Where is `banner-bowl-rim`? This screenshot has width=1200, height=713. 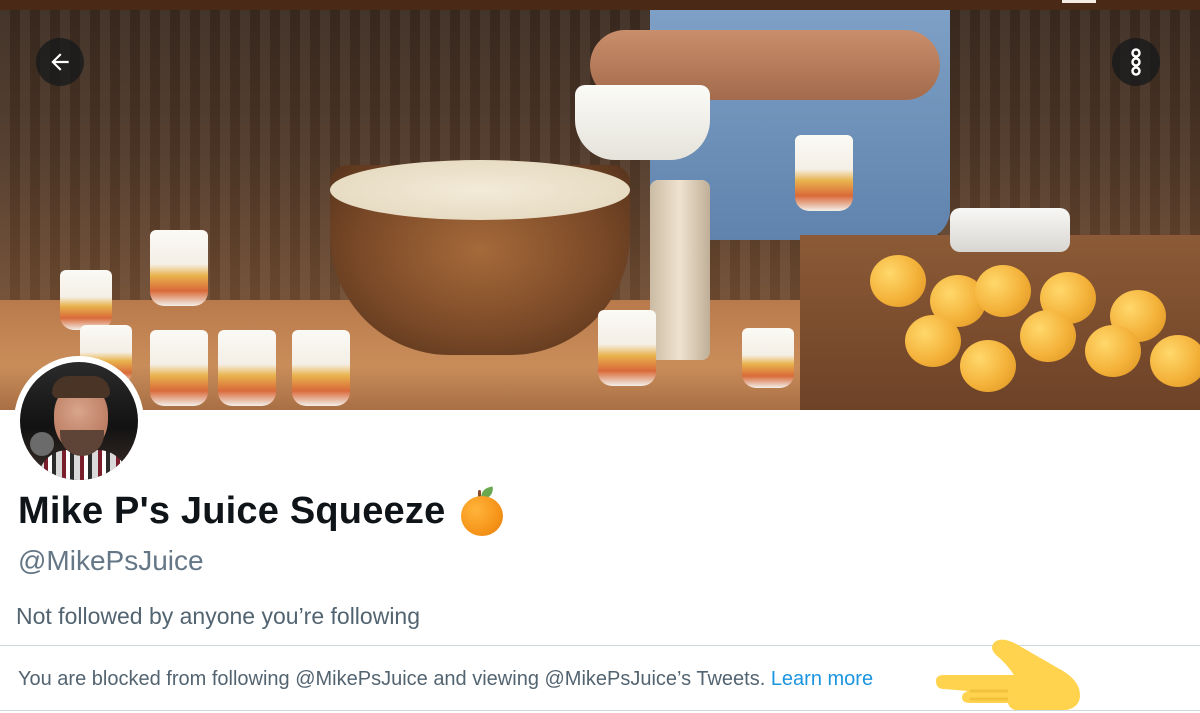 banner-bowl-rim is located at coordinates (480, 190).